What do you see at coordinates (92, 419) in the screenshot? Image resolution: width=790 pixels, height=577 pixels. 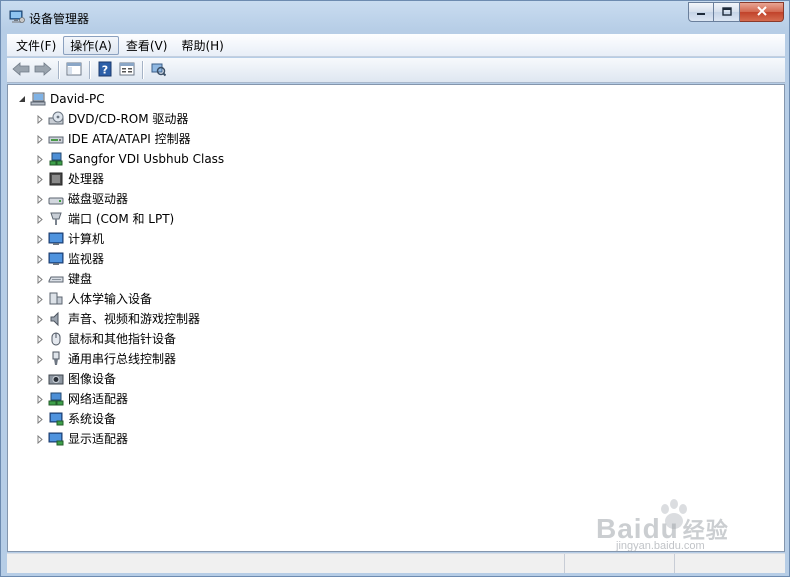 I see `tree-node-label: 系统设备` at bounding box center [92, 419].